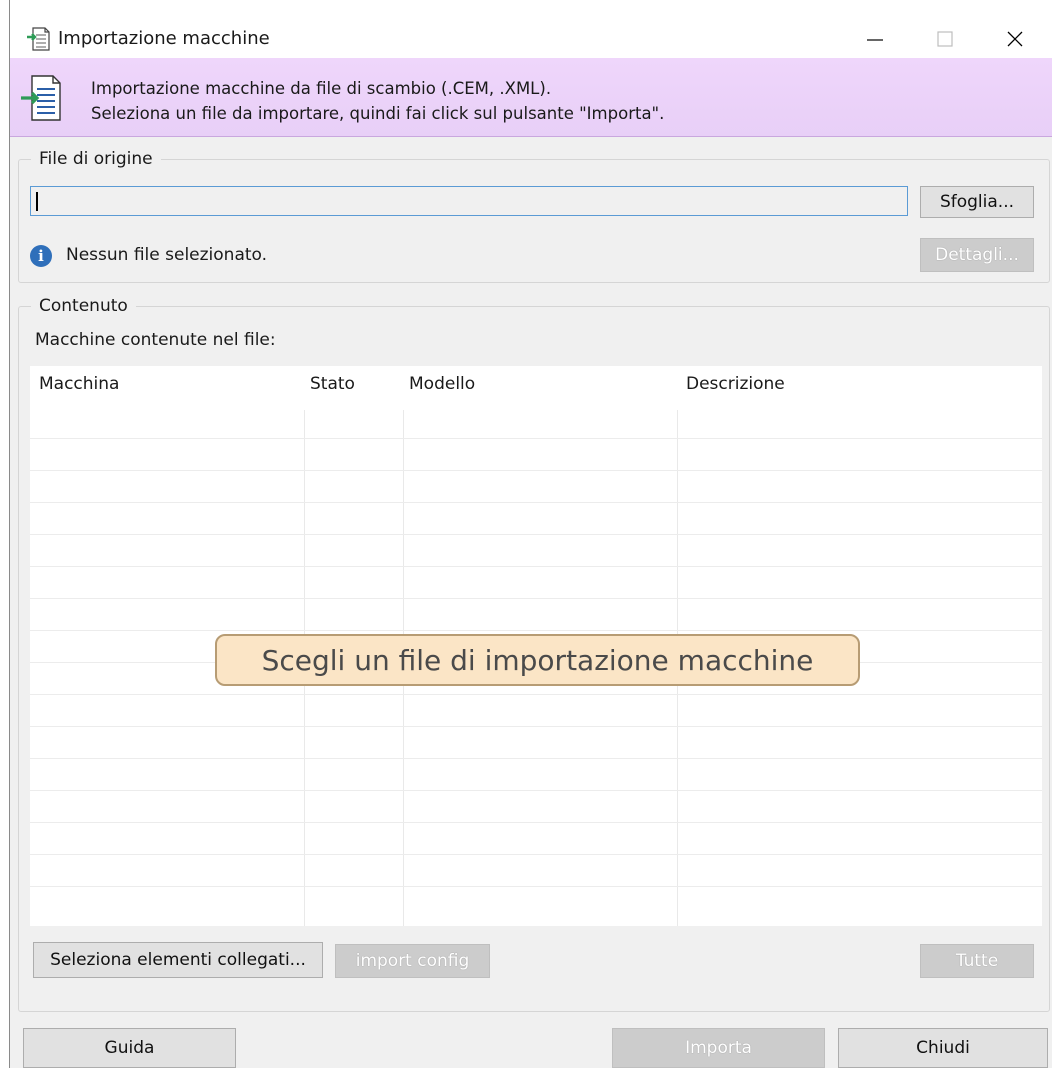  Describe the element at coordinates (442, 384) in the screenshot. I see `column-header-model: Modello` at that location.